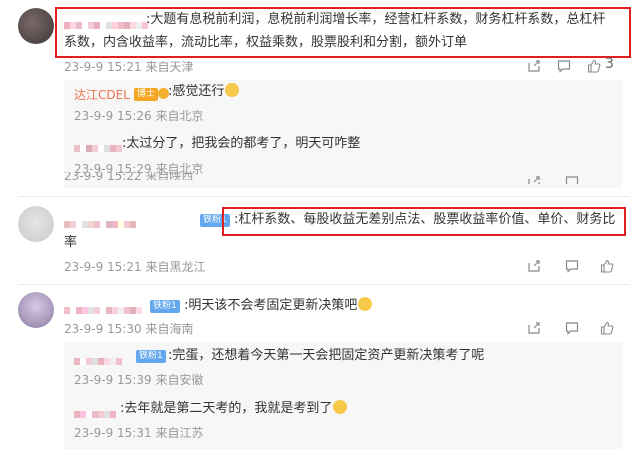  I want to click on reply-username: 达江CDEL, so click(102, 94).